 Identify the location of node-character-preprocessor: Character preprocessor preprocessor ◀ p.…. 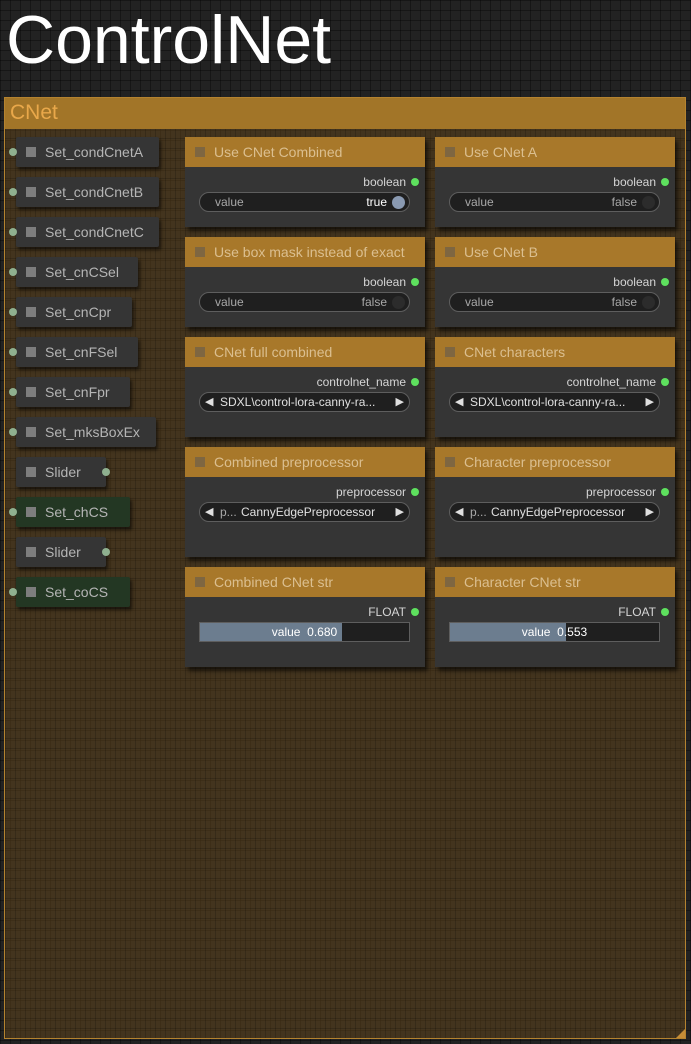
(555, 502).